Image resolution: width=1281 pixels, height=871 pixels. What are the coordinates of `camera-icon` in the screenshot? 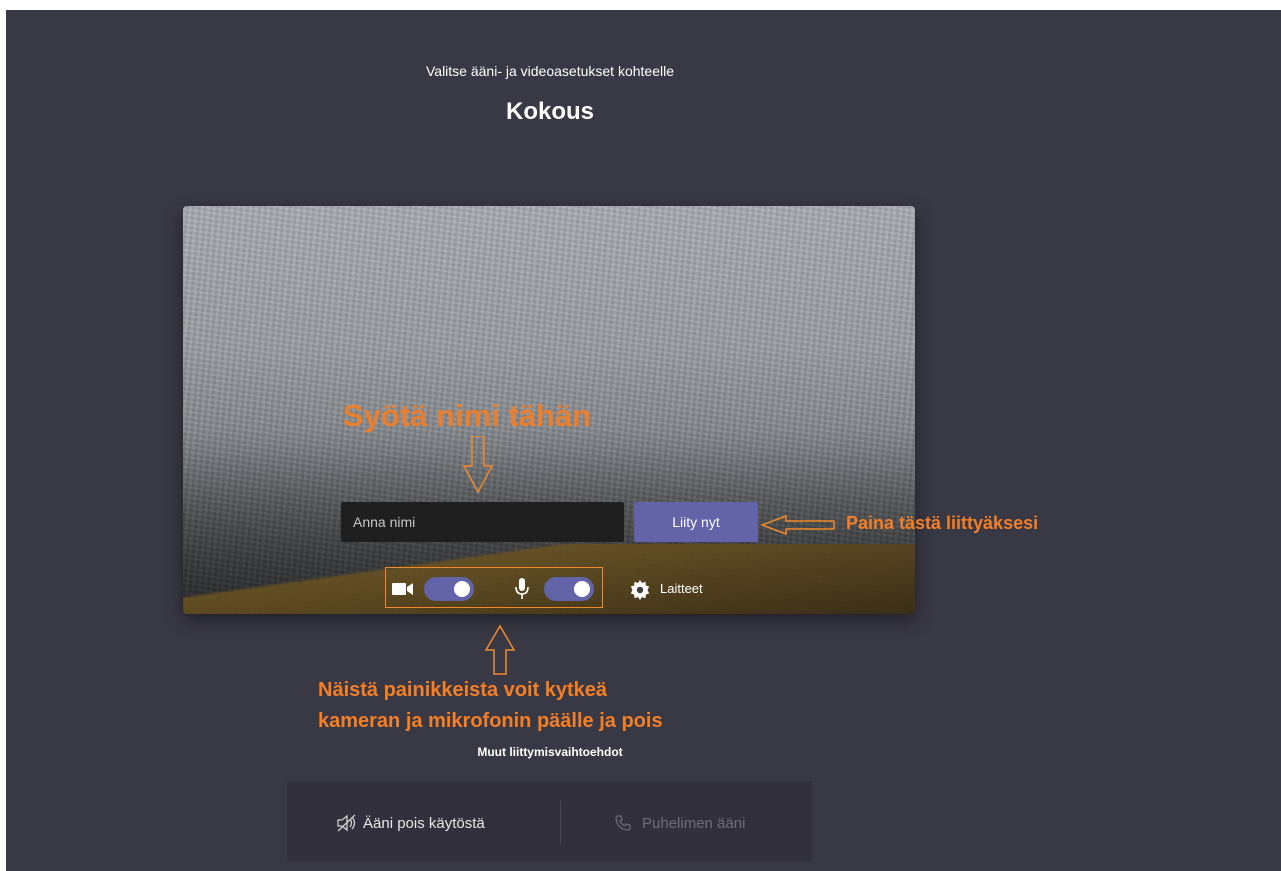 It's located at (403, 591).